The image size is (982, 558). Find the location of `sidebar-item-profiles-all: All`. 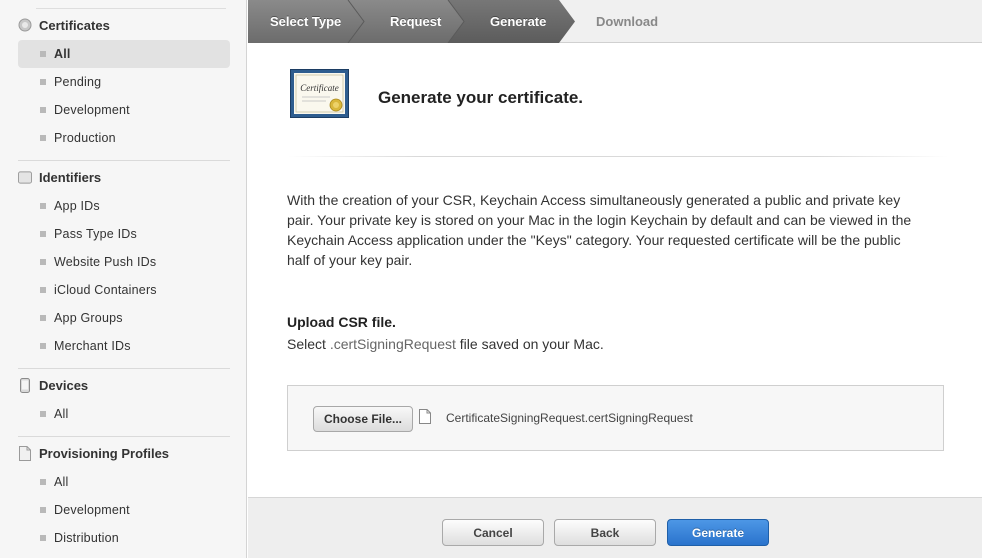

sidebar-item-profiles-all: All is located at coordinates (124, 482).